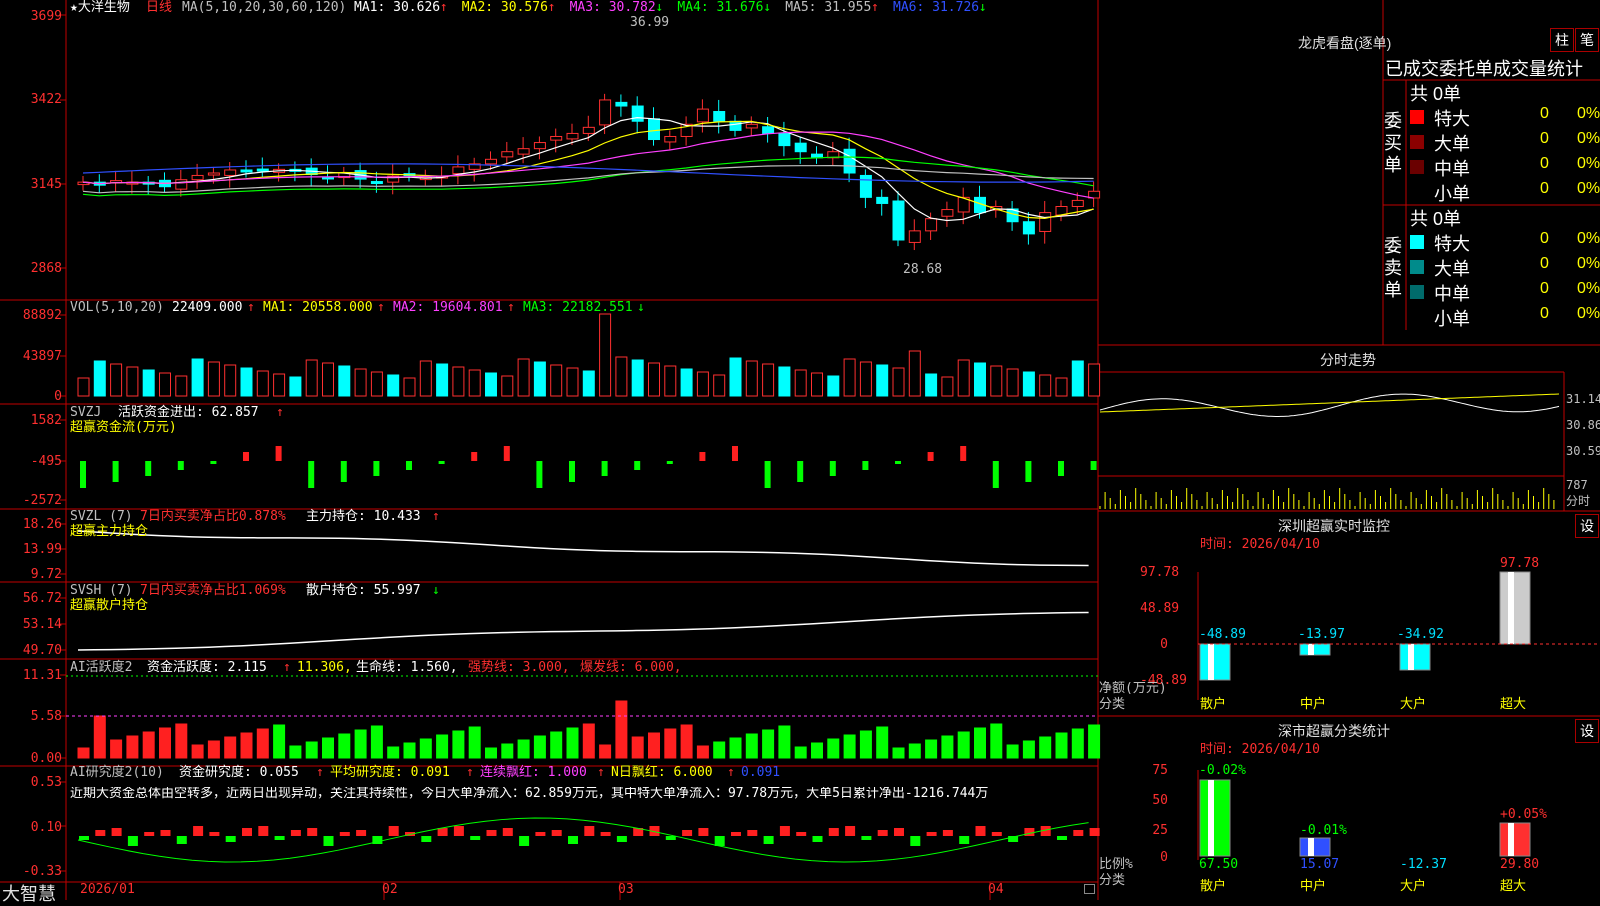  I want to click on ai2-ytick: -0.33, so click(42, 871).